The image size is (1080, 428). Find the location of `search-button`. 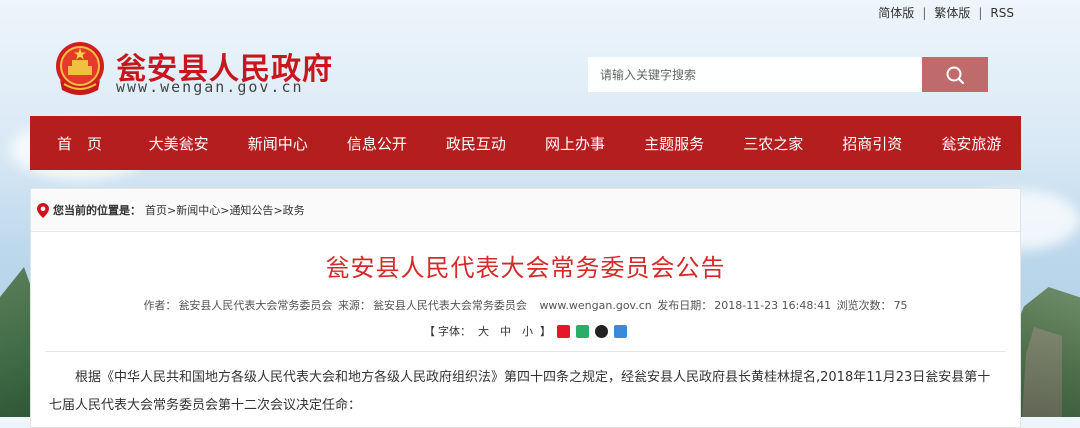

search-button is located at coordinates (955, 74).